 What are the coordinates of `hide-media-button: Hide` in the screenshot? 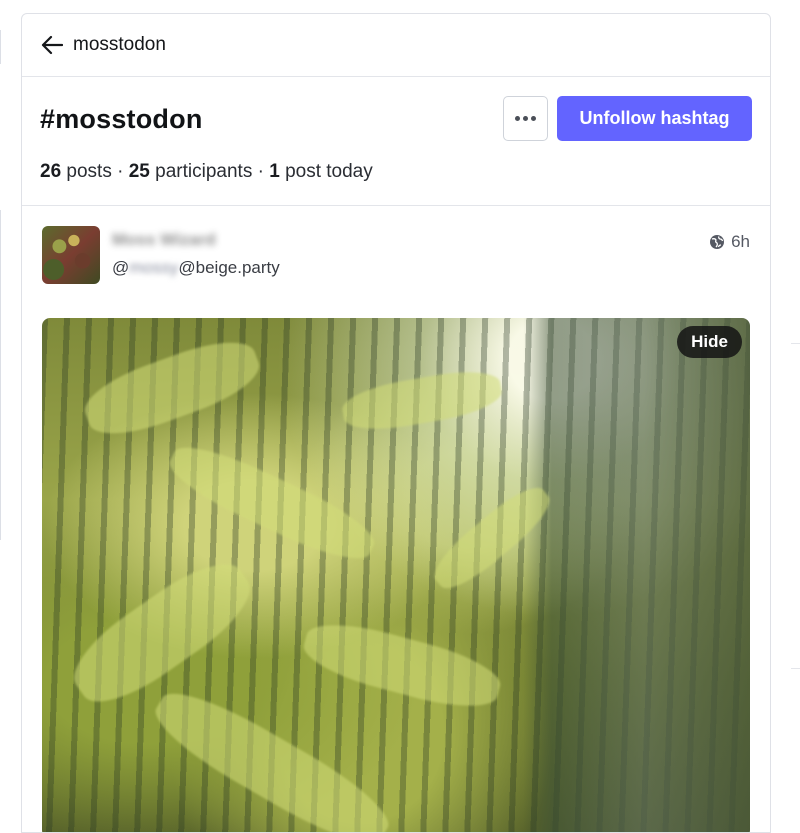 It's located at (709, 342).